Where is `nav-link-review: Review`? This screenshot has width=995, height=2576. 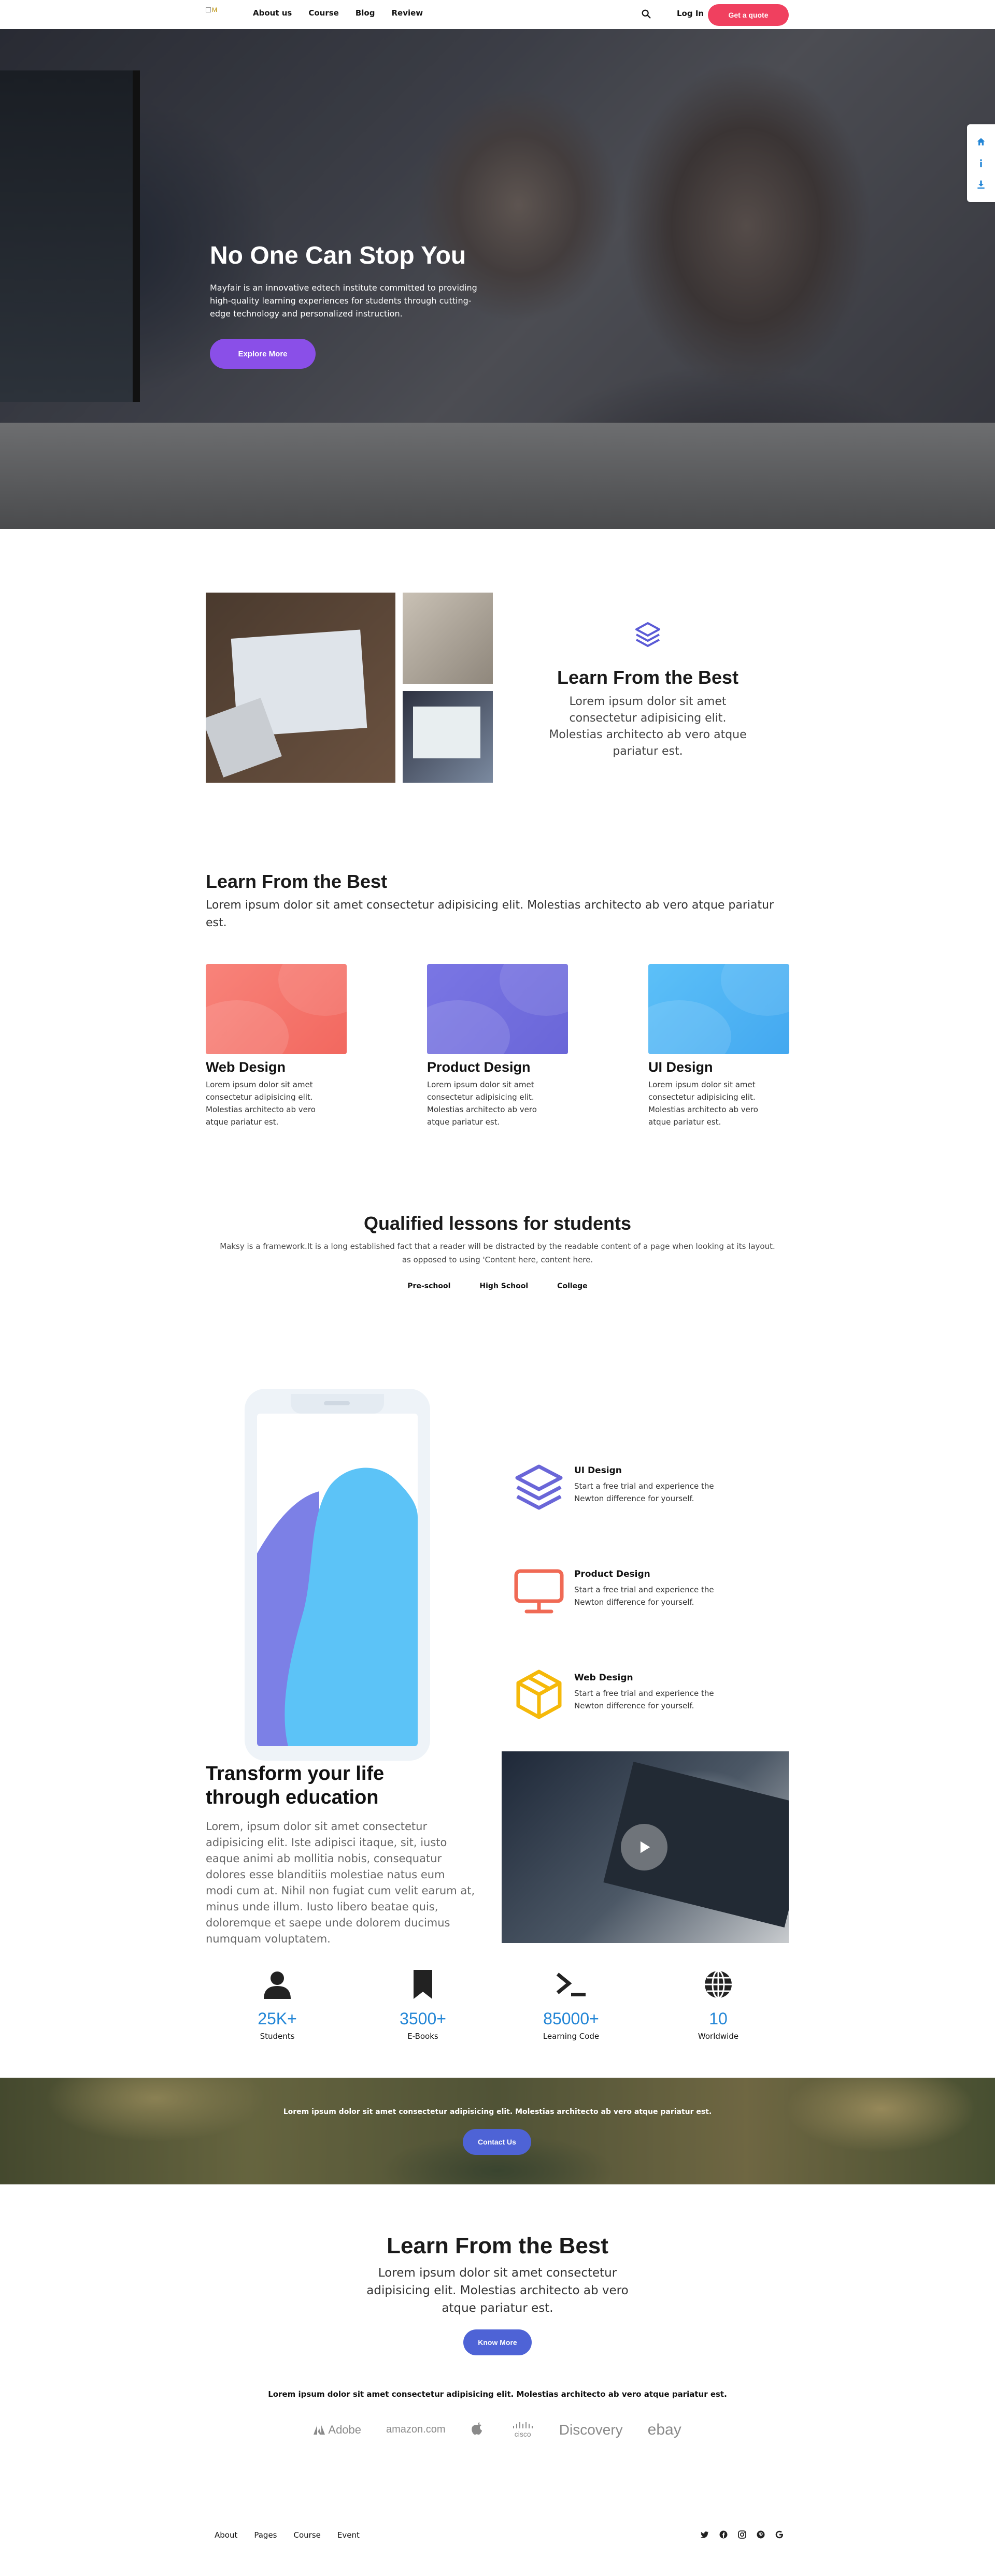
nav-link-review: Review is located at coordinates (407, 13).